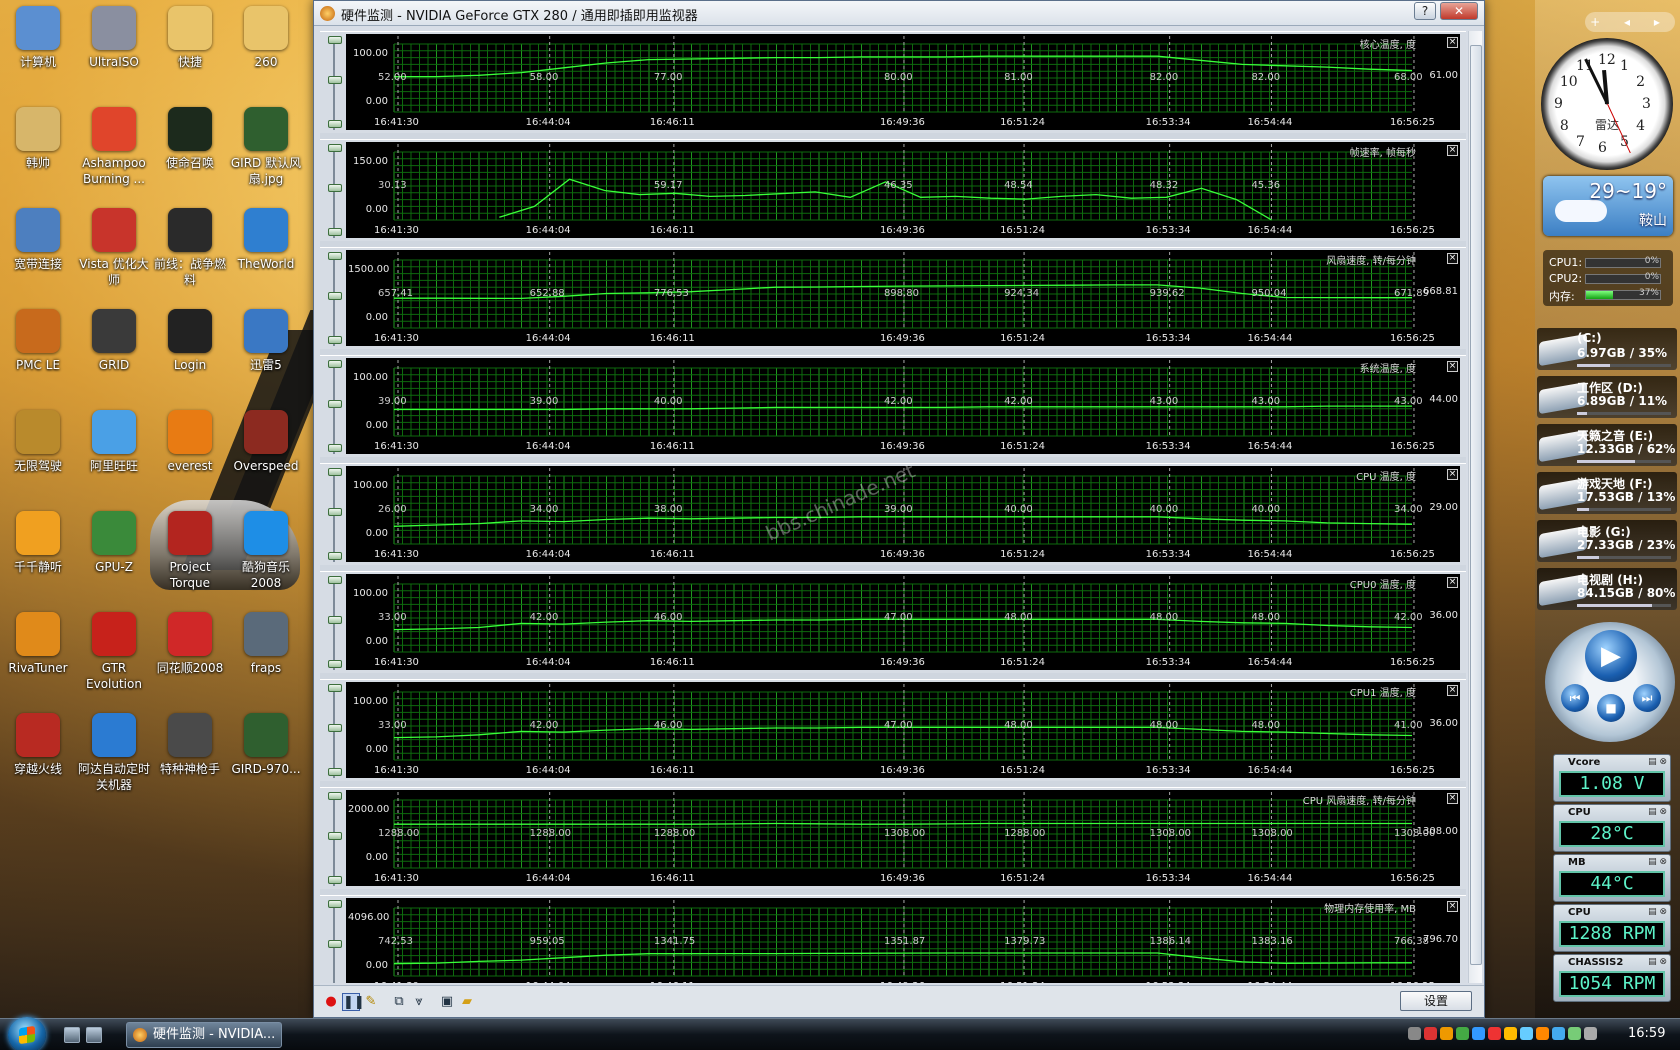 This screenshot has height=1050, width=1680. I want to click on close-button: ✕, so click(1459, 11).